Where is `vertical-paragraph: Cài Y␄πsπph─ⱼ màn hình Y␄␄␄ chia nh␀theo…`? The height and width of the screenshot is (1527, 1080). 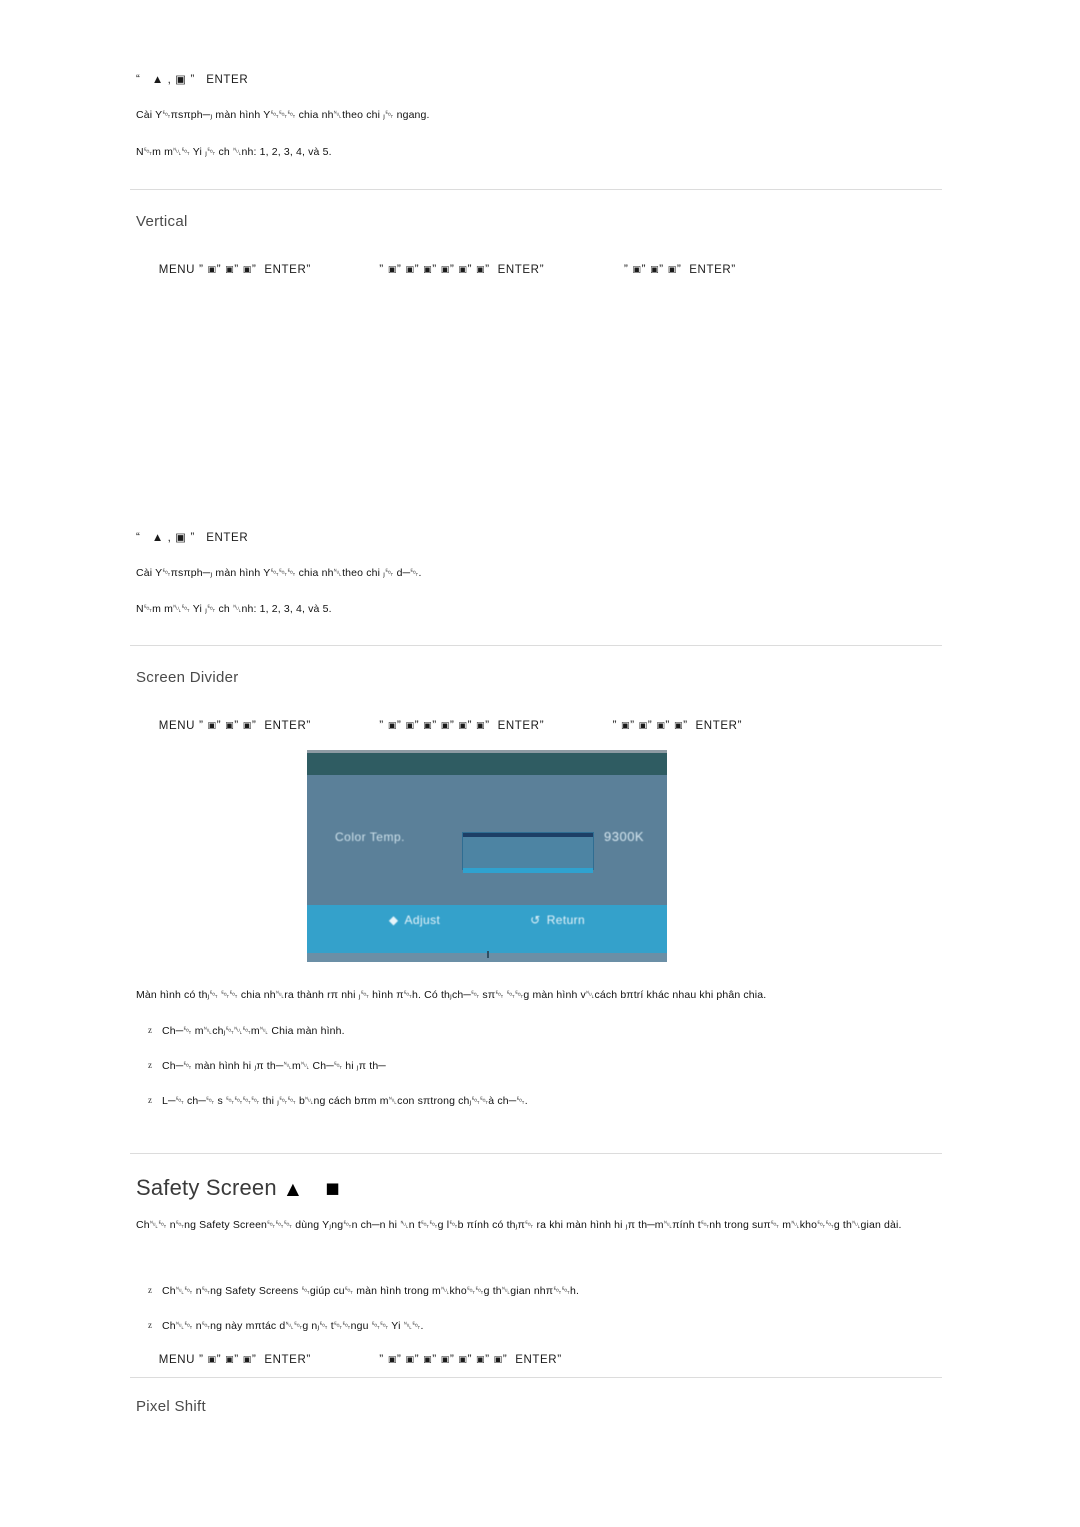 vertical-paragraph: Cài Y␄πsπph─ⱼ màn hình Y␄␄␄ chia nh␀theo… is located at coordinates (536, 573).